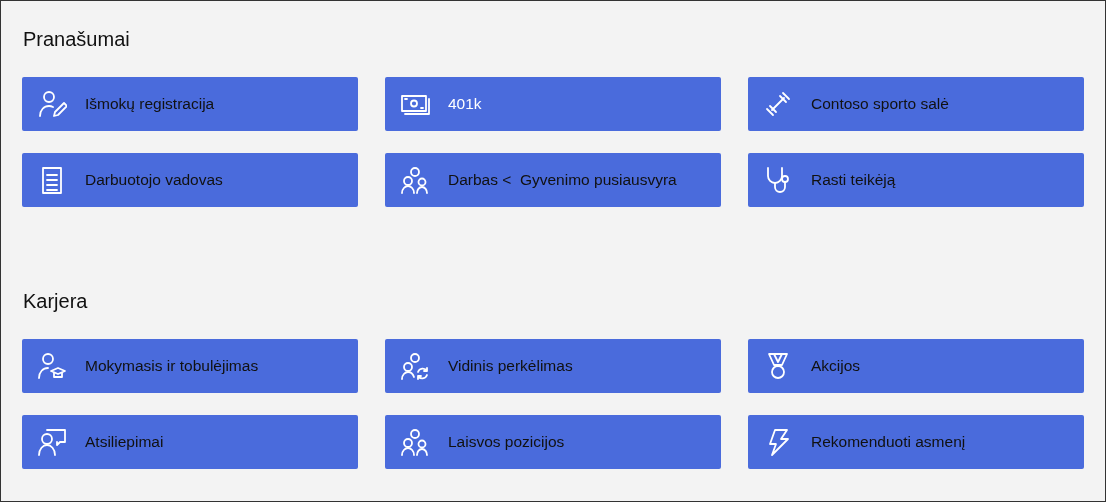 Image resolution: width=1106 pixels, height=502 pixels. What do you see at coordinates (52, 442) in the screenshot?
I see `person-chat-icon` at bounding box center [52, 442].